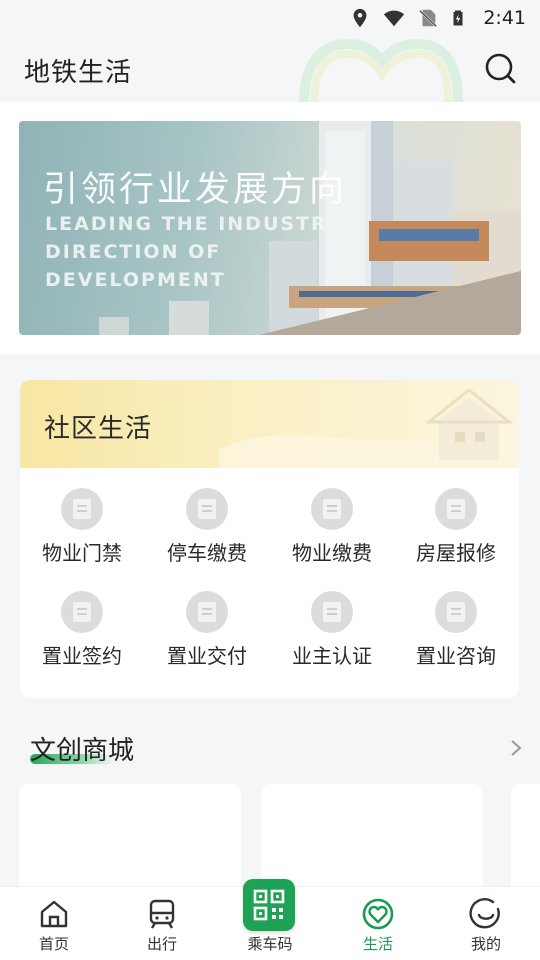 The width and height of the screenshot is (540, 960). What do you see at coordinates (53, 944) in the screenshot?
I see `tab-label: 首页` at bounding box center [53, 944].